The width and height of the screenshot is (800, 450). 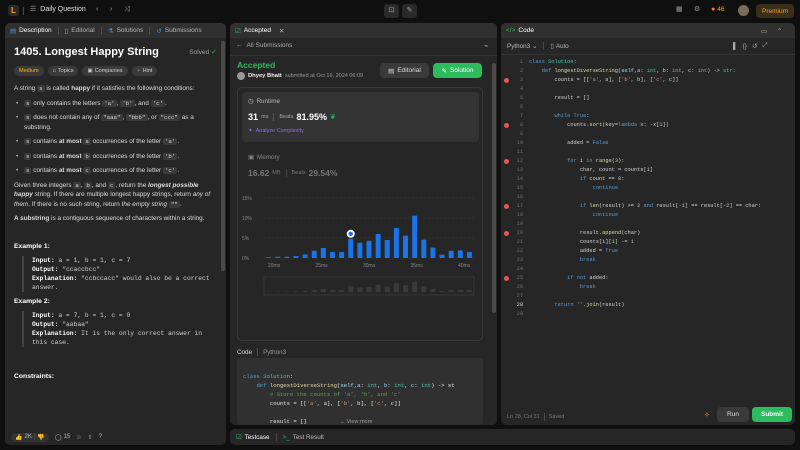 I want to click on x-tick-label: 40ms, so click(x=464, y=266).